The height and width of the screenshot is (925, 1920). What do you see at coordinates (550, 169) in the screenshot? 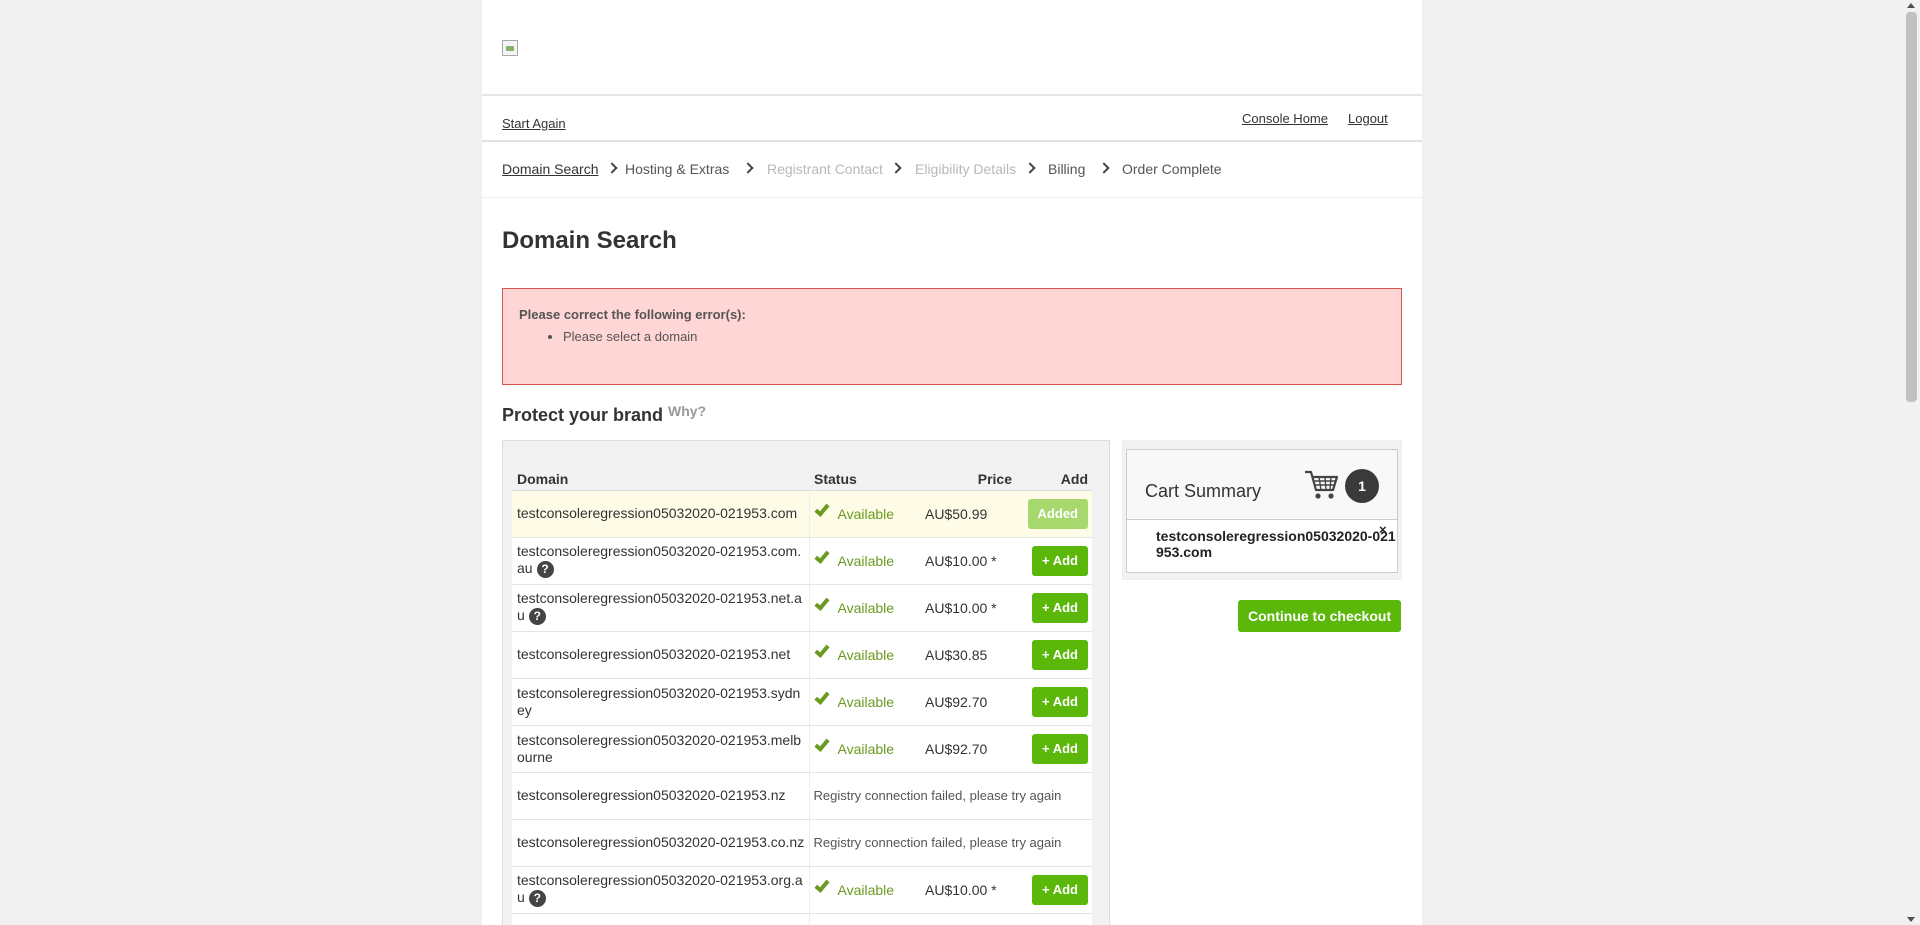
I see `step-domain-search: Domain Search` at bounding box center [550, 169].